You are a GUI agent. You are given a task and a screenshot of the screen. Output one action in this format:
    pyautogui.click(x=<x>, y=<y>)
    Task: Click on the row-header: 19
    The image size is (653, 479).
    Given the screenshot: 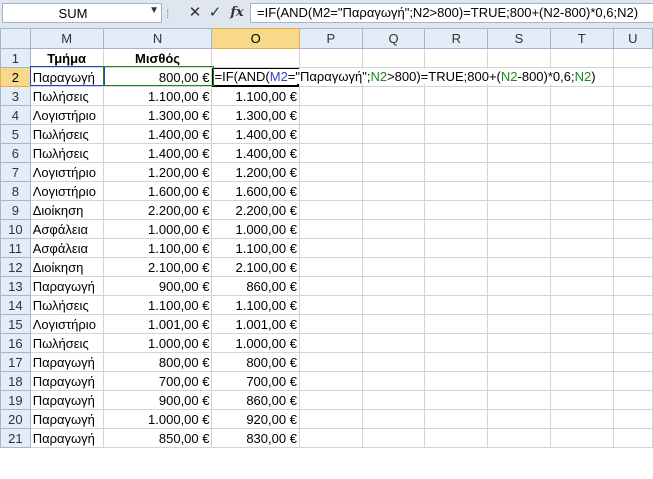 What is the action you would take?
    pyautogui.click(x=15, y=400)
    